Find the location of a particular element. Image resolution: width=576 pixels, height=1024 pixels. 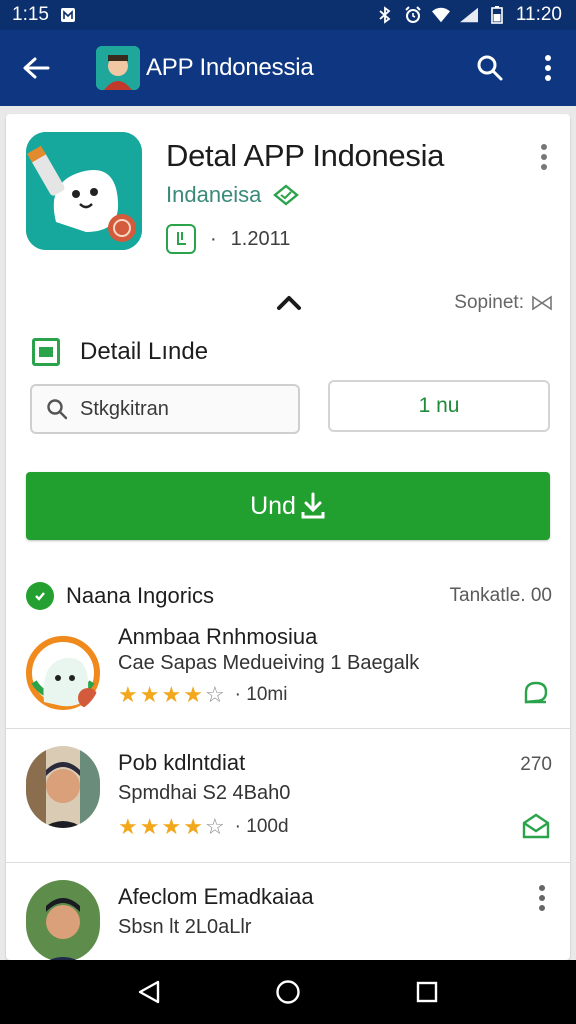

nav-recents-button is located at coordinates (427, 992).